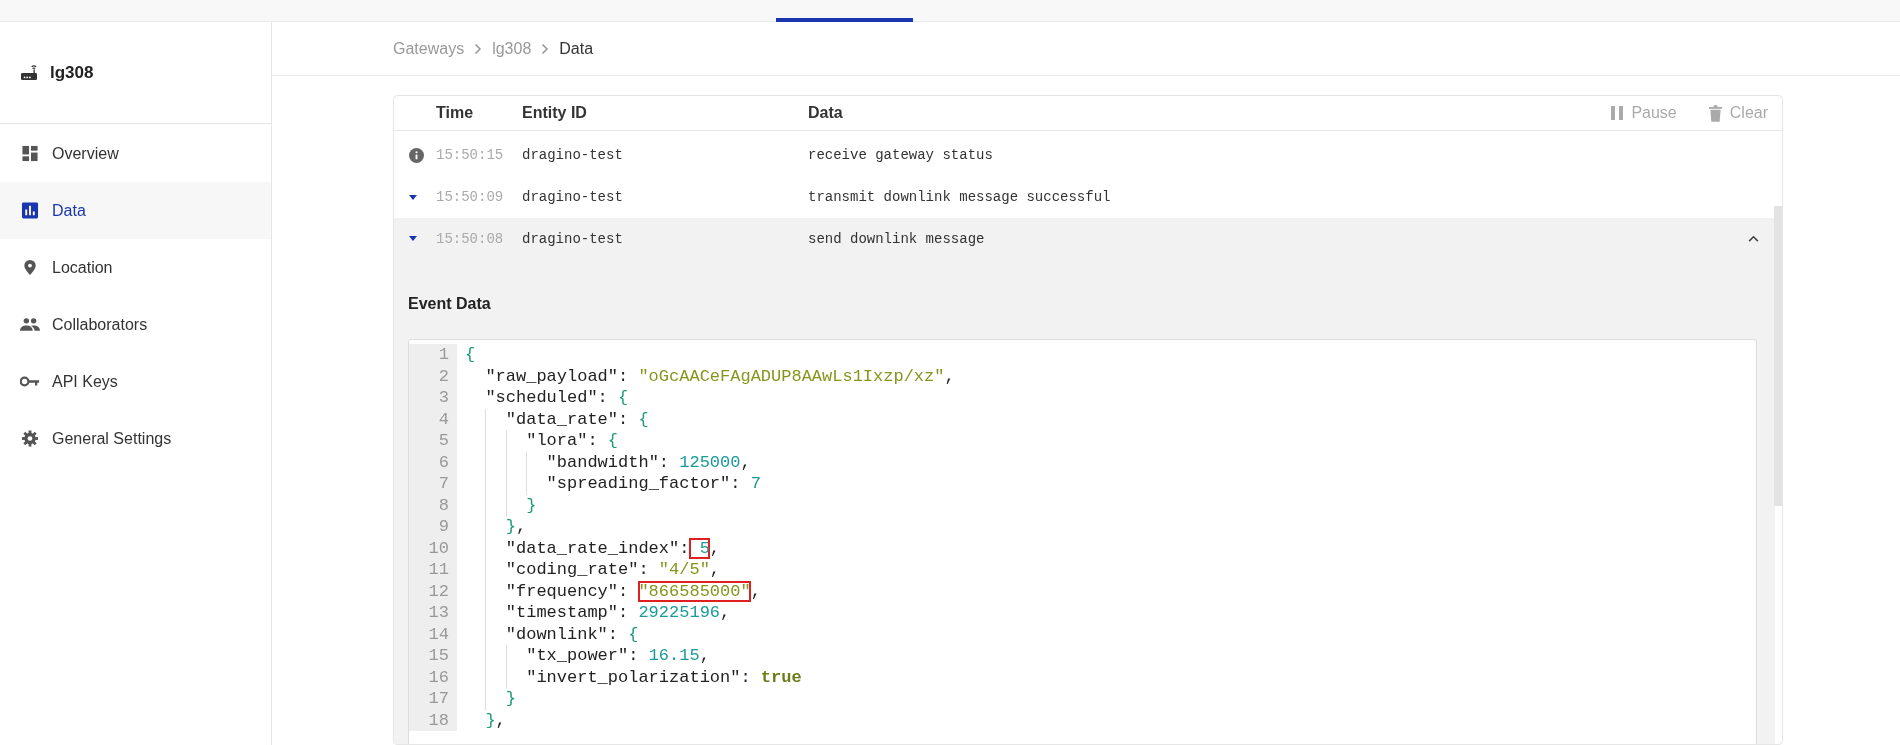  What do you see at coordinates (674, 656) in the screenshot?
I see `json-number: 16.15` at bounding box center [674, 656].